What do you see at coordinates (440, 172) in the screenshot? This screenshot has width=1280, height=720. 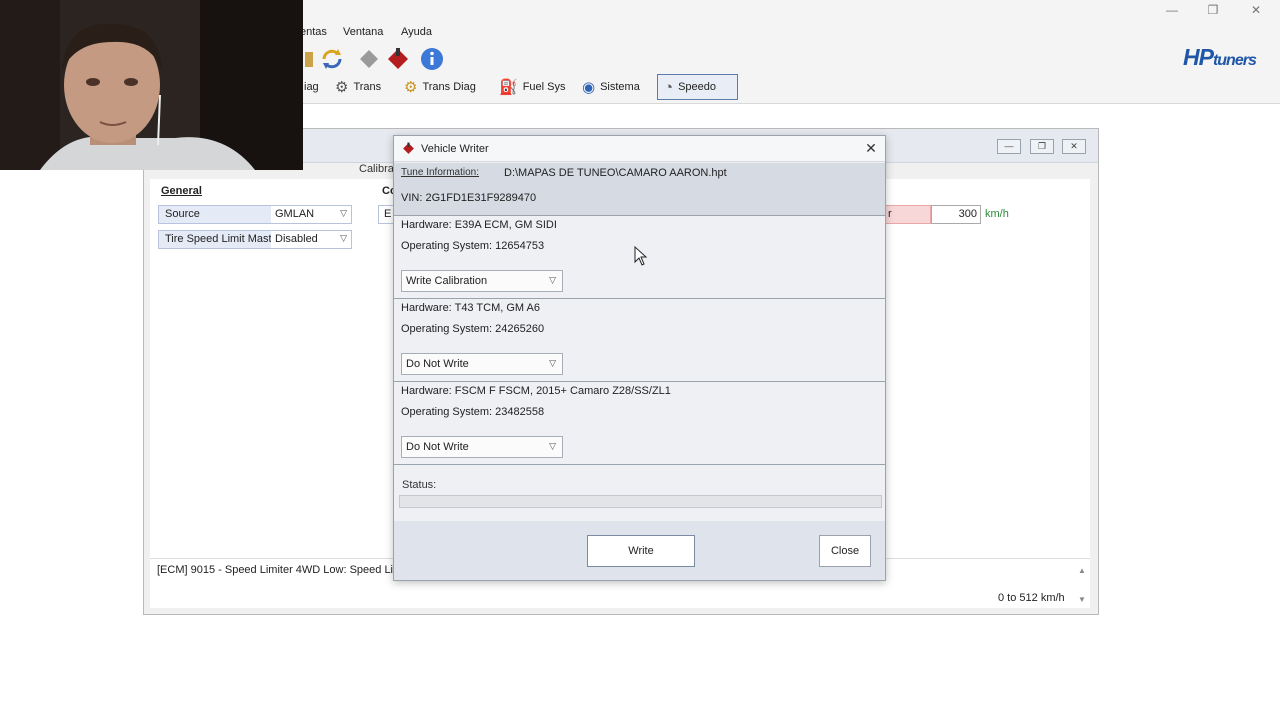 I see `tune-info-label: Tune Information:` at bounding box center [440, 172].